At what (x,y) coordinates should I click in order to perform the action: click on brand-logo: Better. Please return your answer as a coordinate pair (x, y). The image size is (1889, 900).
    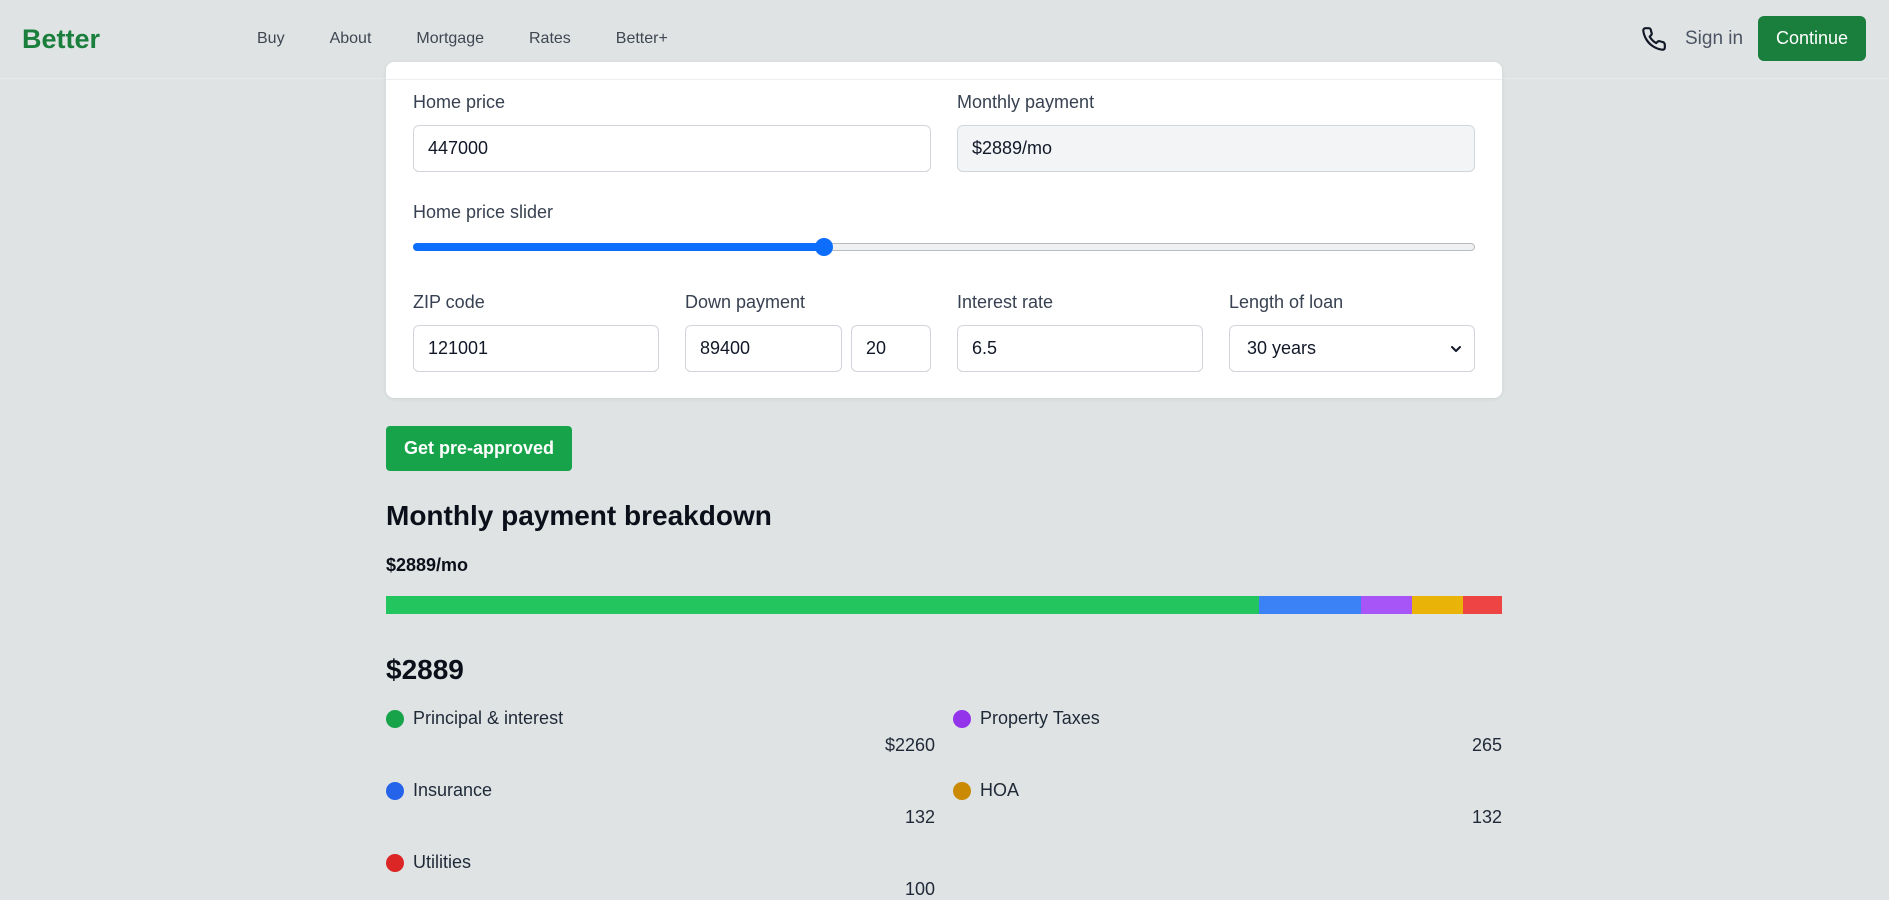
    Looking at the image, I should click on (61, 39).